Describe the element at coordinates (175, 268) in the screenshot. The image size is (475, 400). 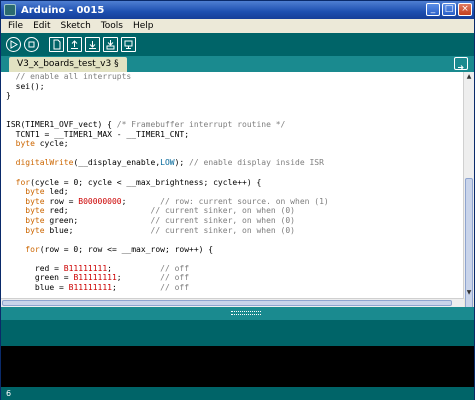
I see `code-token: // off` at that location.